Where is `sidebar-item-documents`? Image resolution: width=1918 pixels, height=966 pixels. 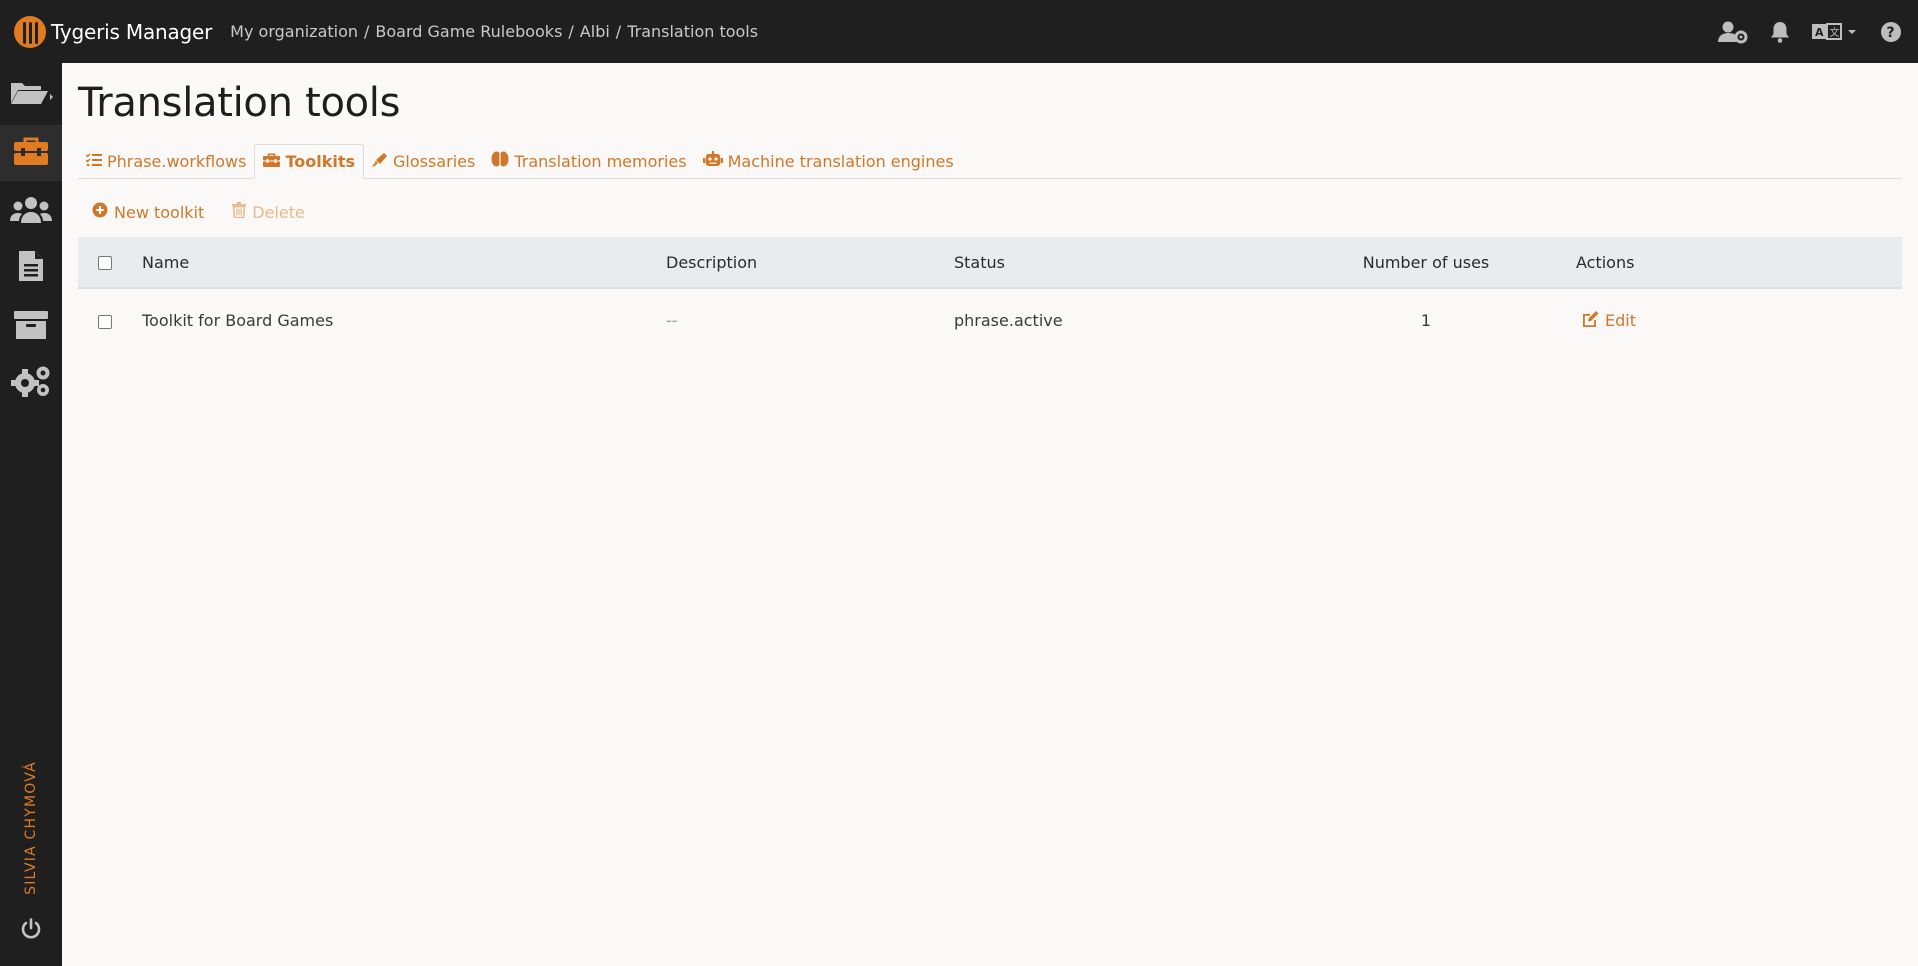
sidebar-item-documents is located at coordinates (31, 268).